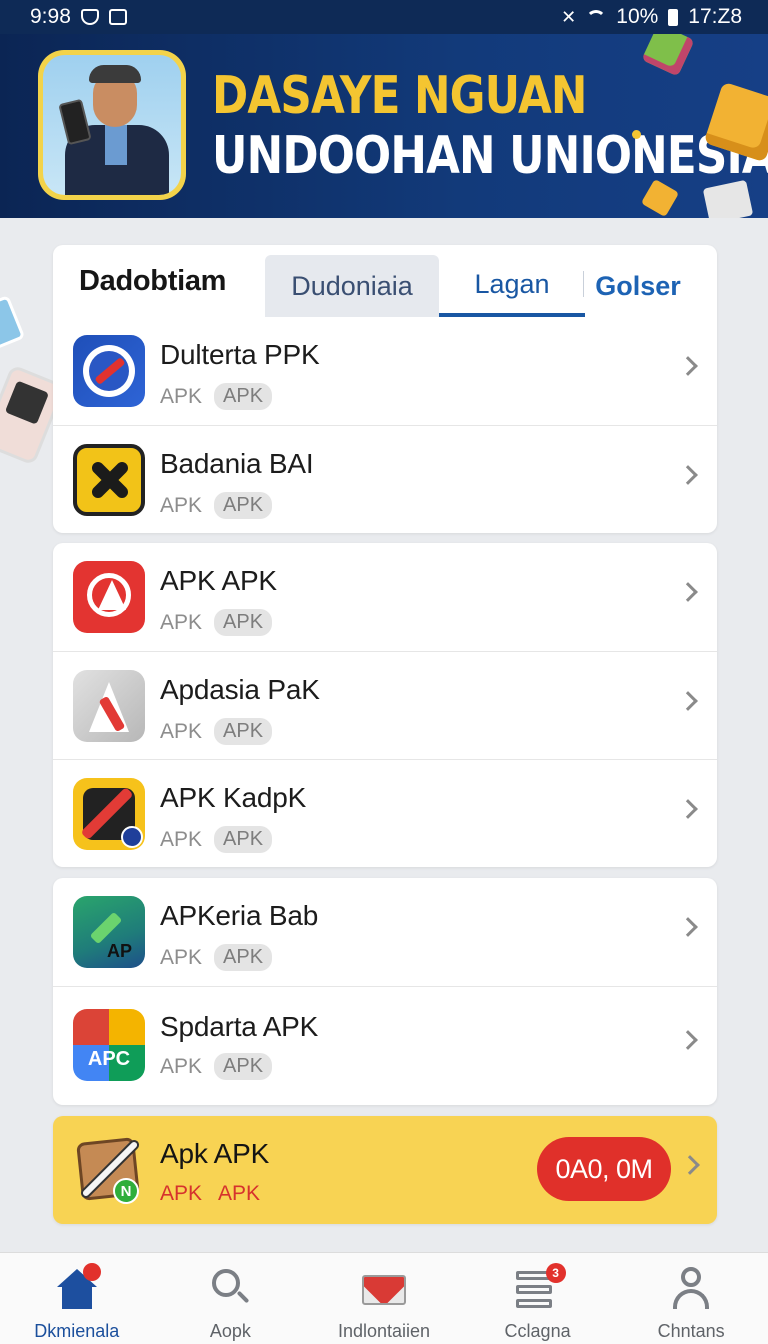 The image size is (768, 1344). Describe the element at coordinates (691, 1289) in the screenshot. I see `user-icon` at that location.